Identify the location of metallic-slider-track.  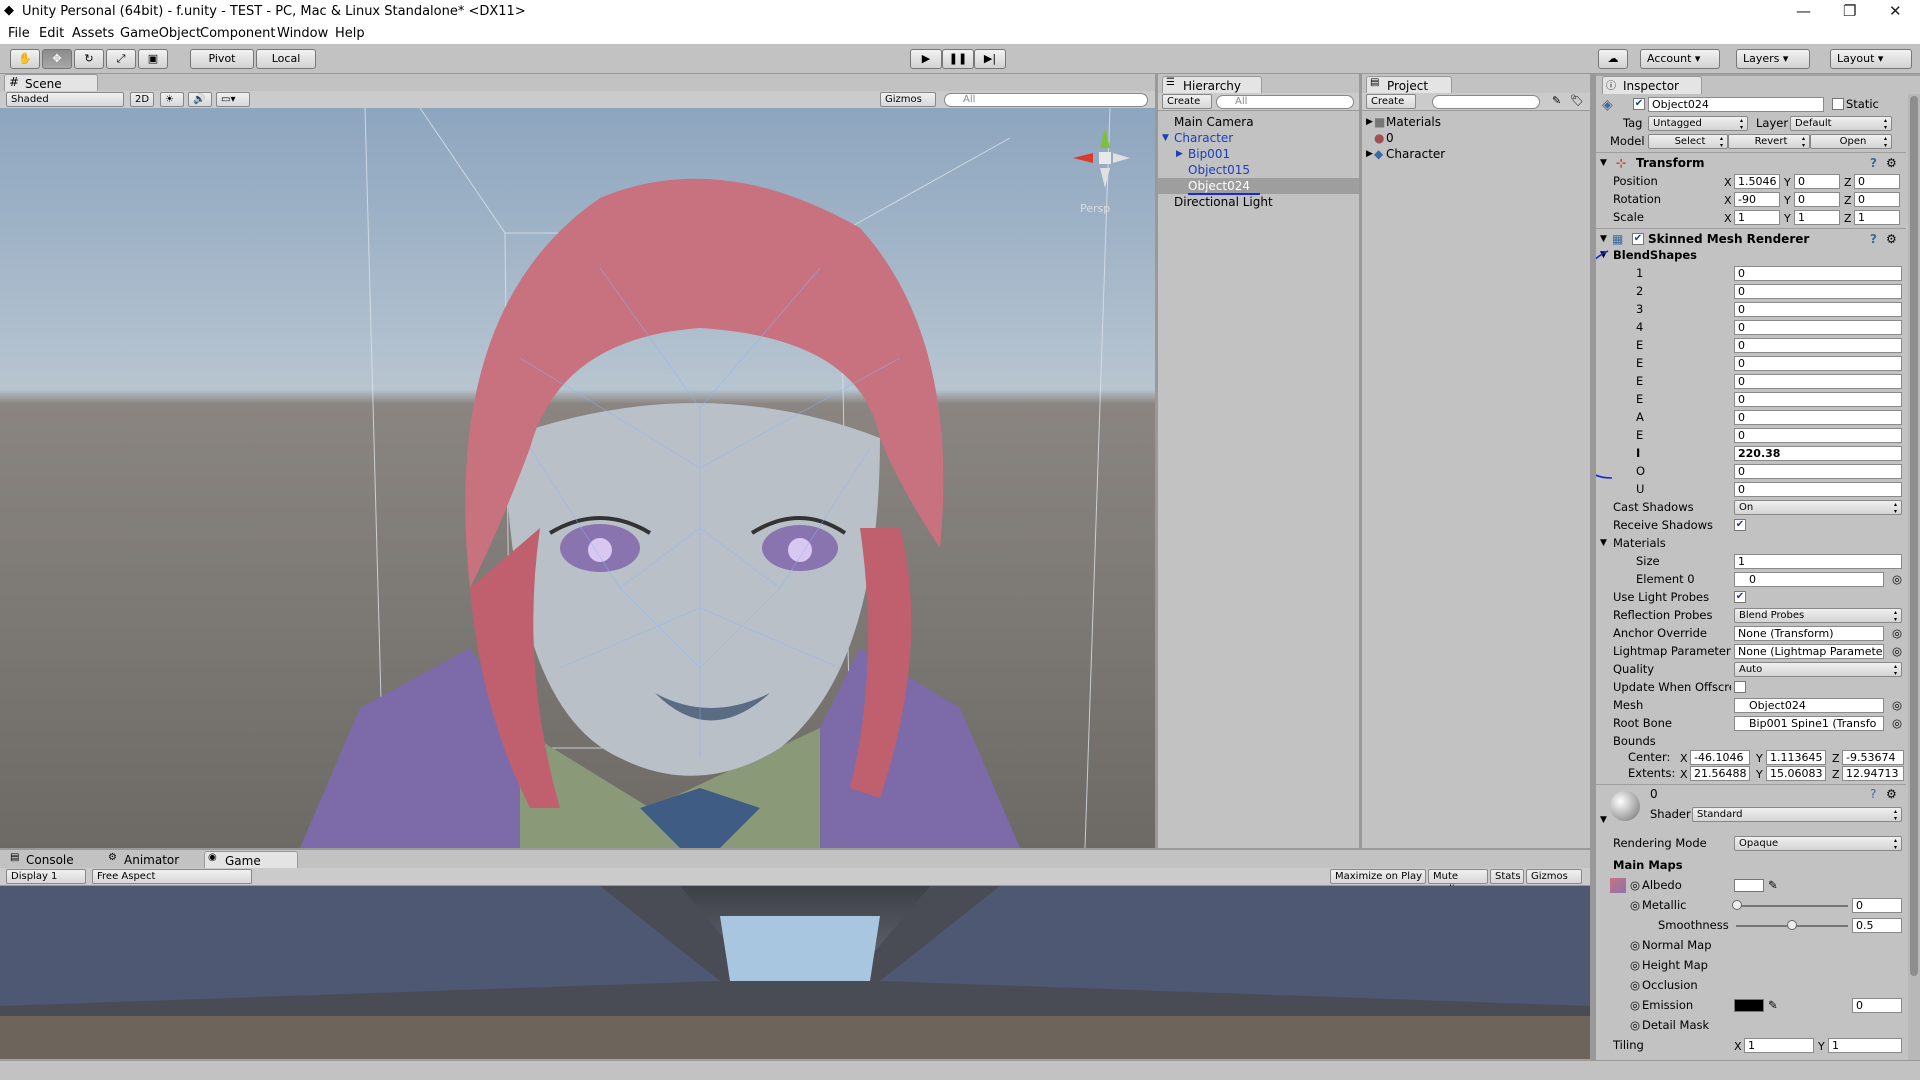
(1792, 906).